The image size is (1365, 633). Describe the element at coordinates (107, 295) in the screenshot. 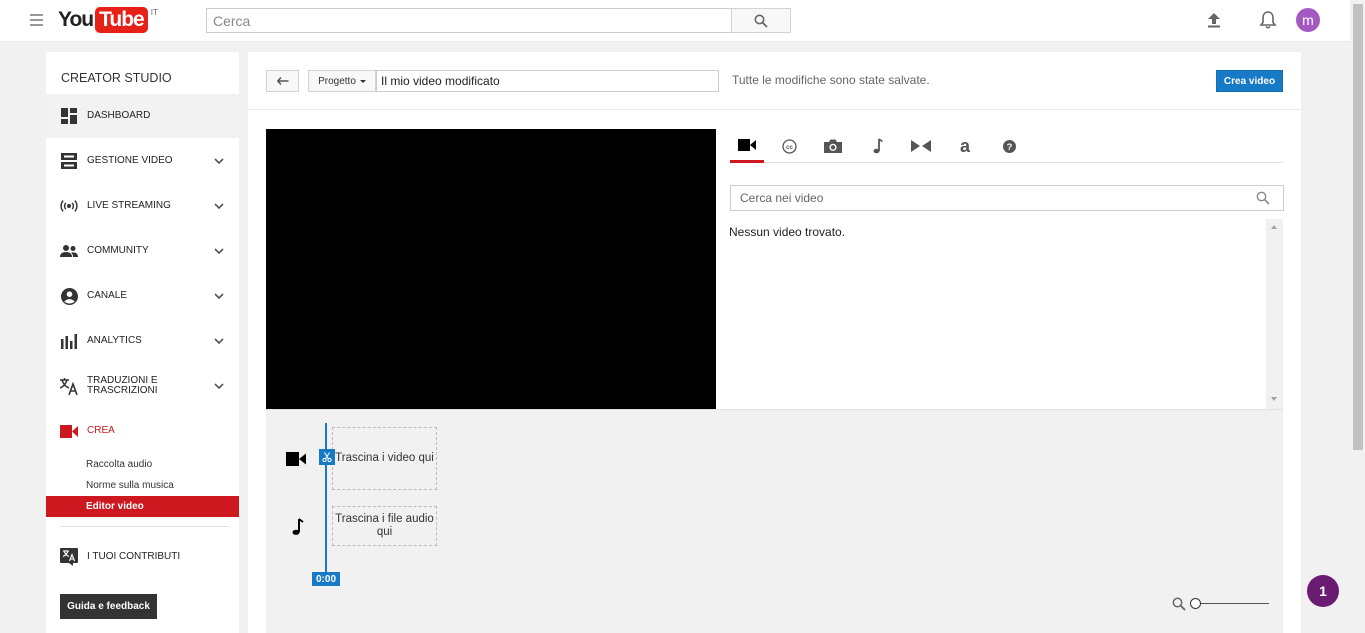

I see `sidebar-item-label: CANALE` at that location.